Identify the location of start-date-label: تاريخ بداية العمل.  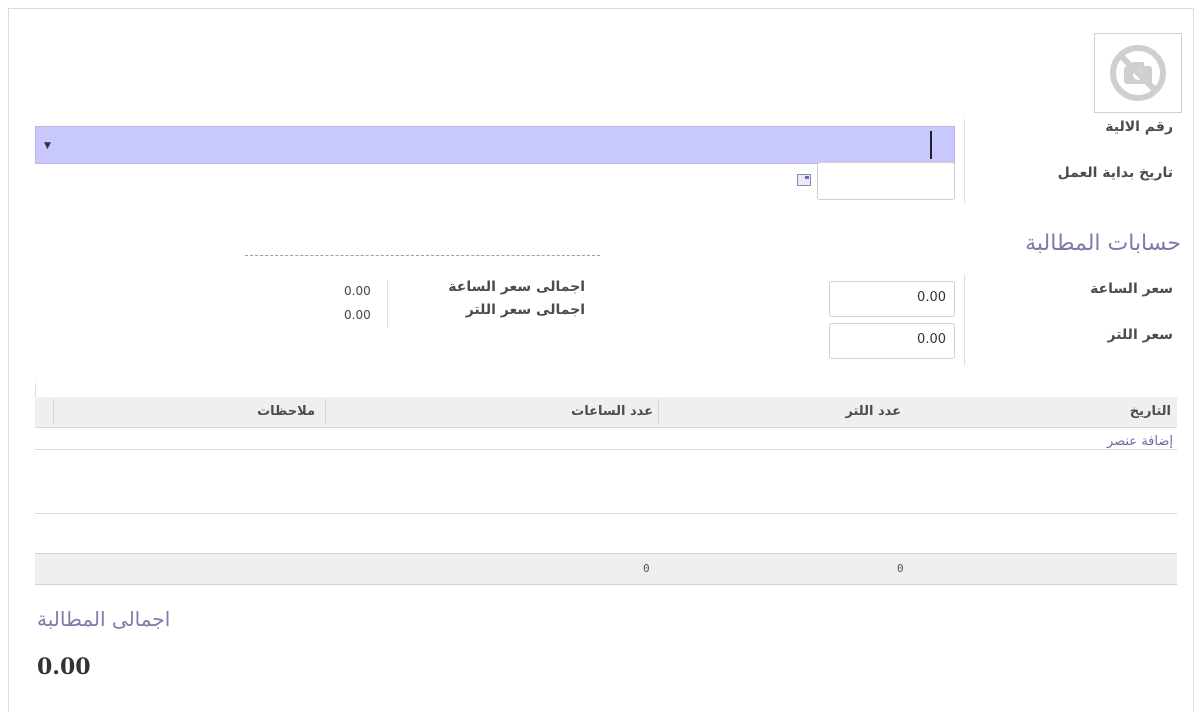
(1115, 173).